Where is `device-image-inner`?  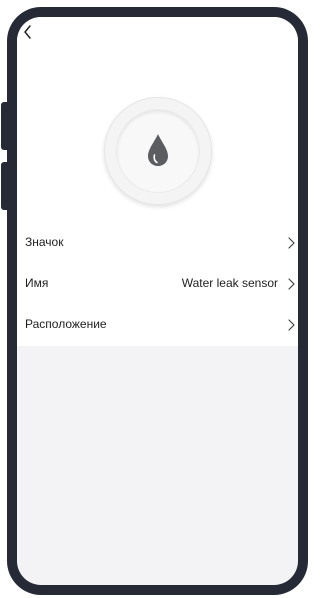 device-image-inner is located at coordinates (158, 151).